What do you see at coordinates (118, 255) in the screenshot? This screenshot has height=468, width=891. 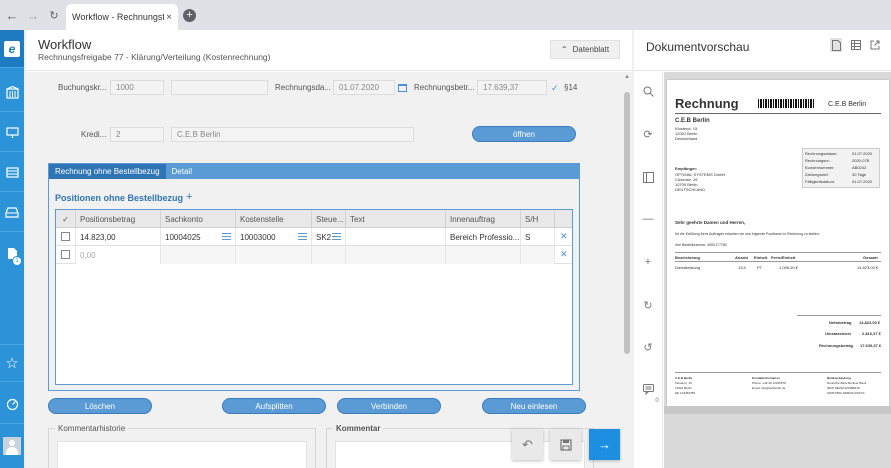 I see `betrag-cell: 0,00` at bounding box center [118, 255].